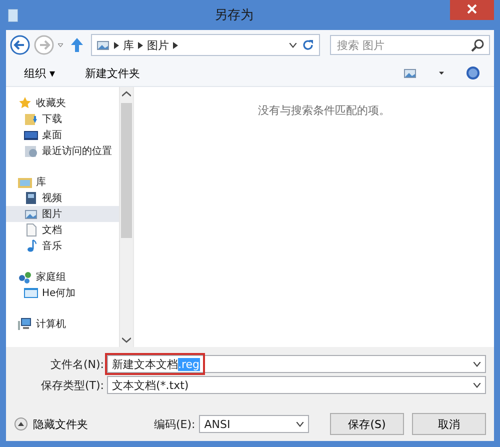 This screenshot has height=447, width=500. I want to click on new-folder-button: 新建文件夹, so click(112, 73).